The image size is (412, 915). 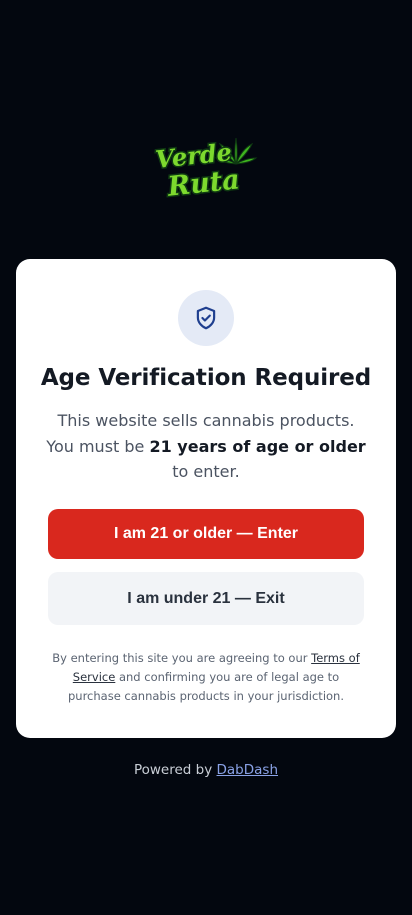 I want to click on dabdash-link: DabDash, so click(x=248, y=770).